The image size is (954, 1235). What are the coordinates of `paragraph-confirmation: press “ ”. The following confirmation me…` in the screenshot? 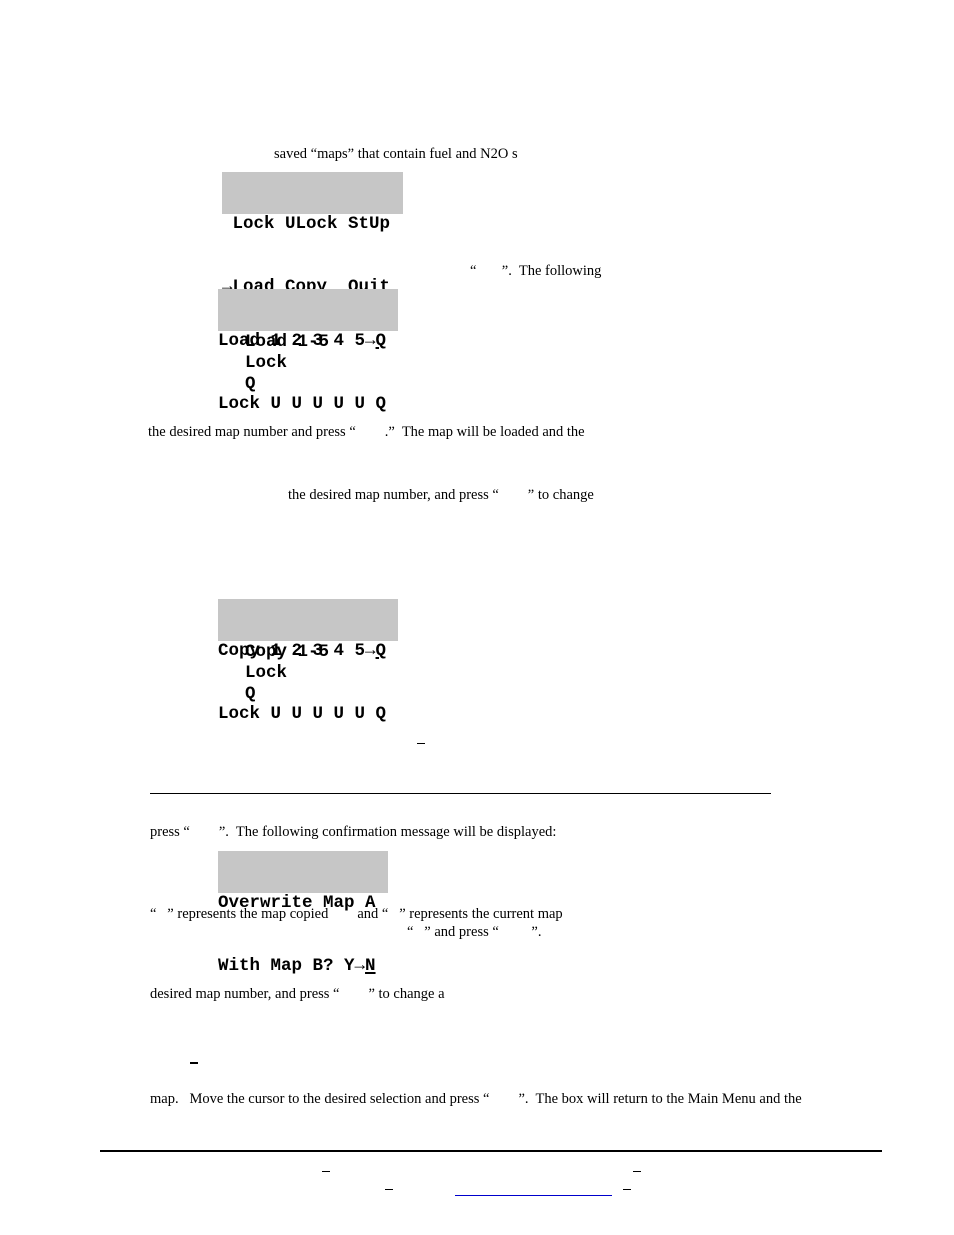 It's located at (353, 832).